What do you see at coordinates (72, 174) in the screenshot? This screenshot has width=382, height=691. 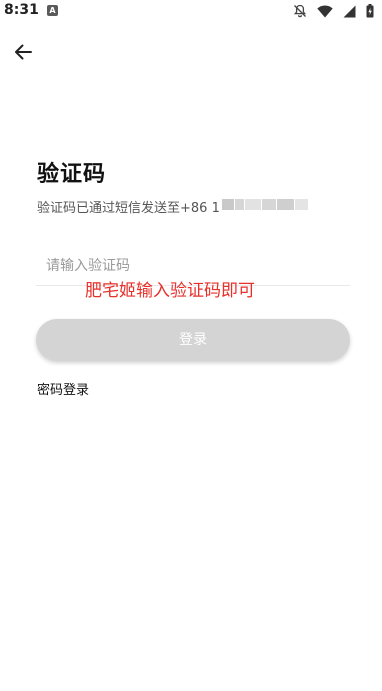 I see `page-title: 验证码` at bounding box center [72, 174].